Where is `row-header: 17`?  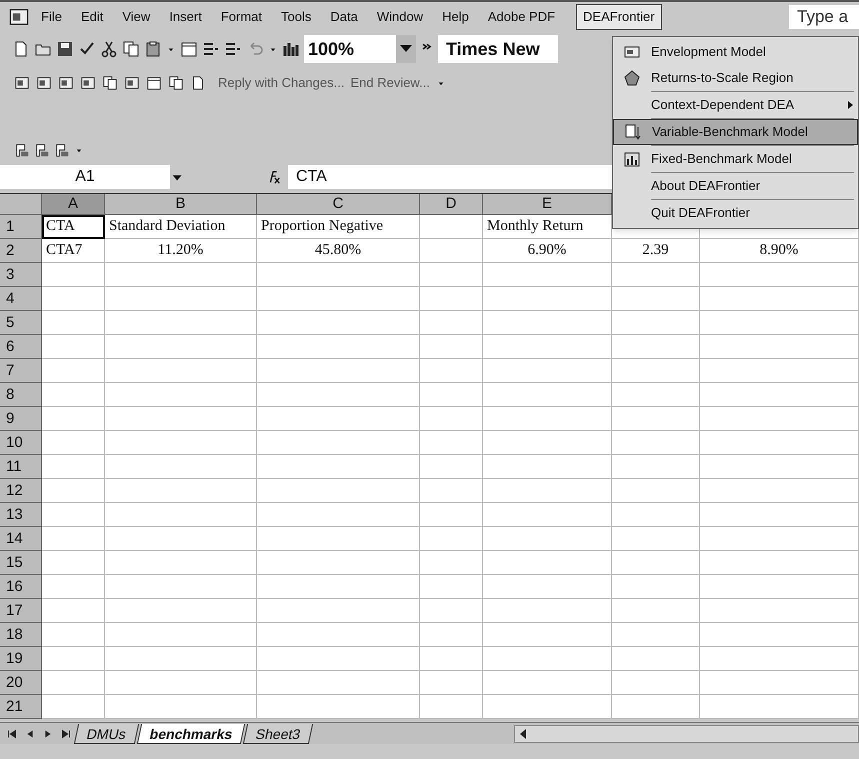 row-header: 17 is located at coordinates (21, 611).